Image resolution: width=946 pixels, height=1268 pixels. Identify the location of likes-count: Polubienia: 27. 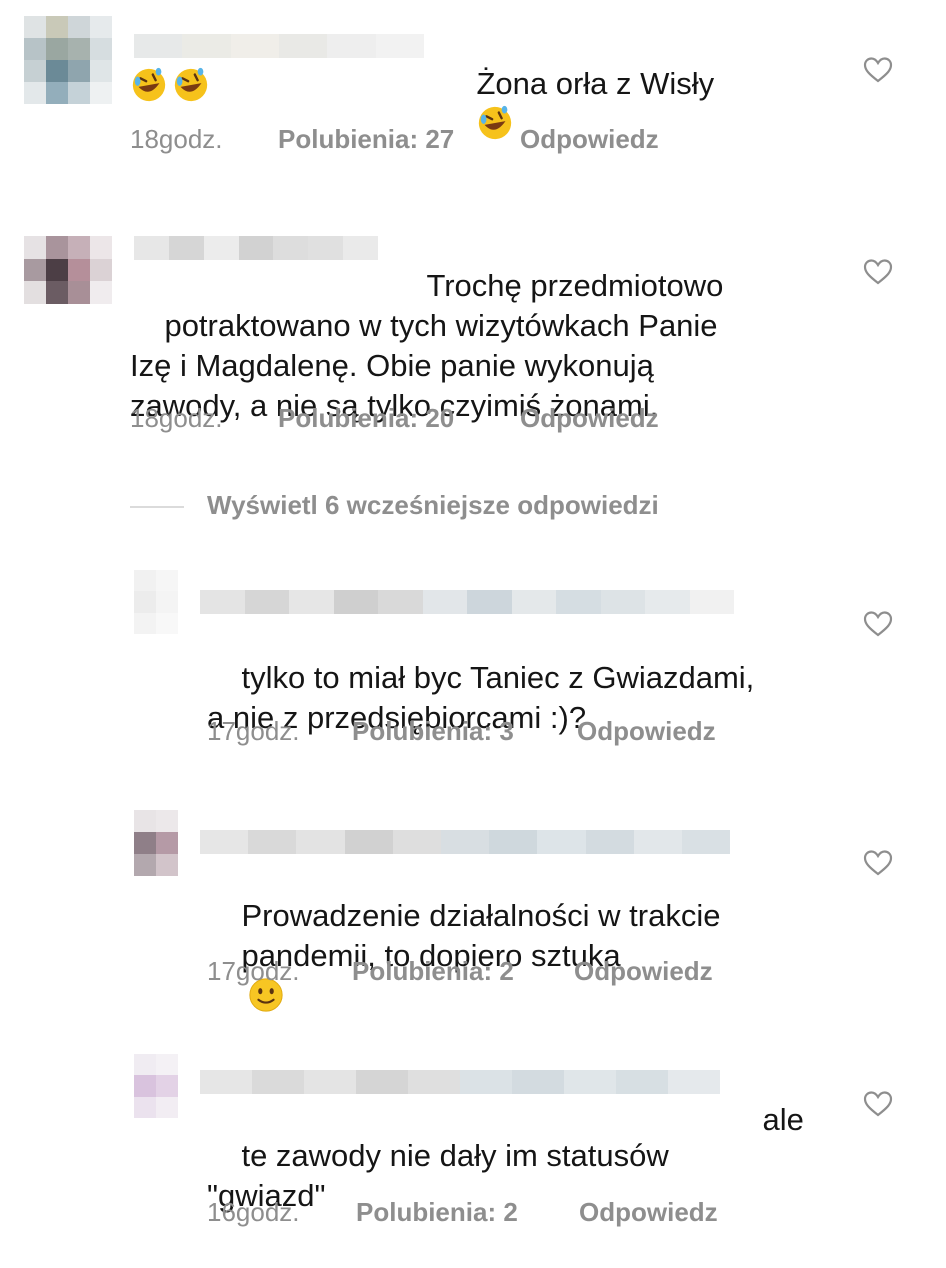
(366, 139).